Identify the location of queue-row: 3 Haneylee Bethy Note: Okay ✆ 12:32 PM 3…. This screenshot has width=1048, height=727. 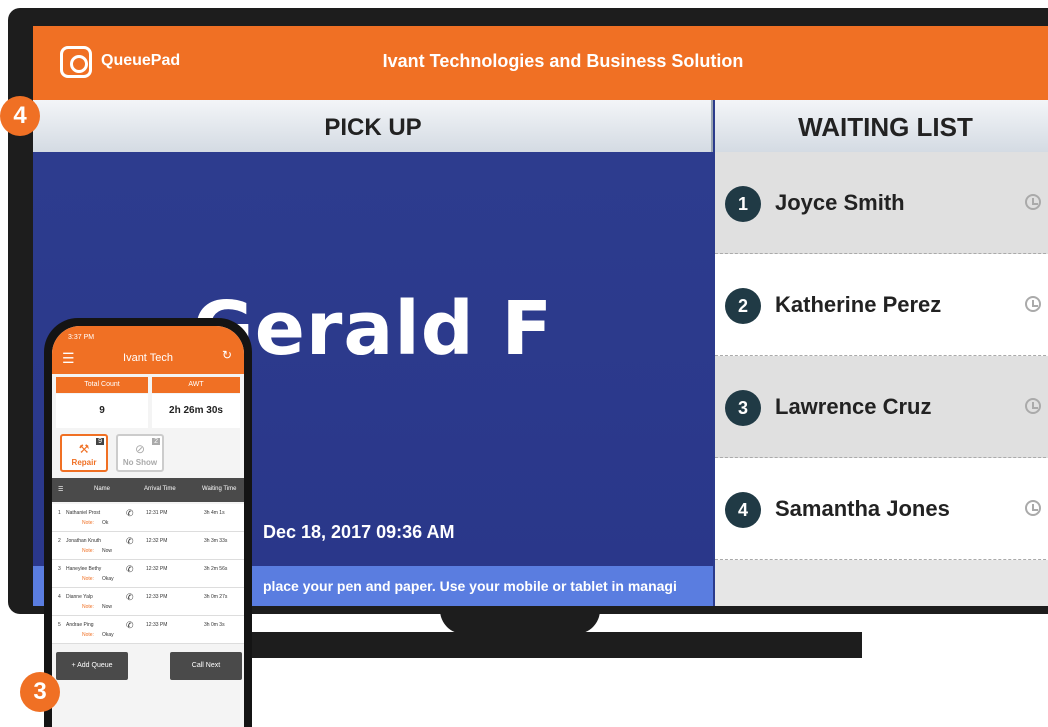
(148, 574).